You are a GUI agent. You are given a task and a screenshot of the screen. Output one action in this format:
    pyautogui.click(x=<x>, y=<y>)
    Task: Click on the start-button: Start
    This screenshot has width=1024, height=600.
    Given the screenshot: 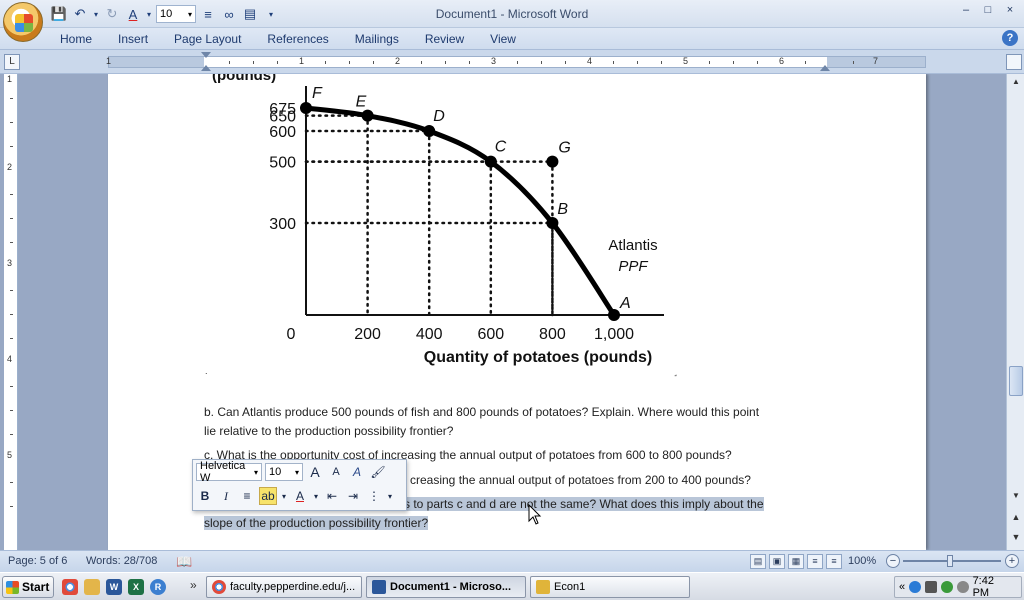 What is the action you would take?
    pyautogui.click(x=28, y=587)
    